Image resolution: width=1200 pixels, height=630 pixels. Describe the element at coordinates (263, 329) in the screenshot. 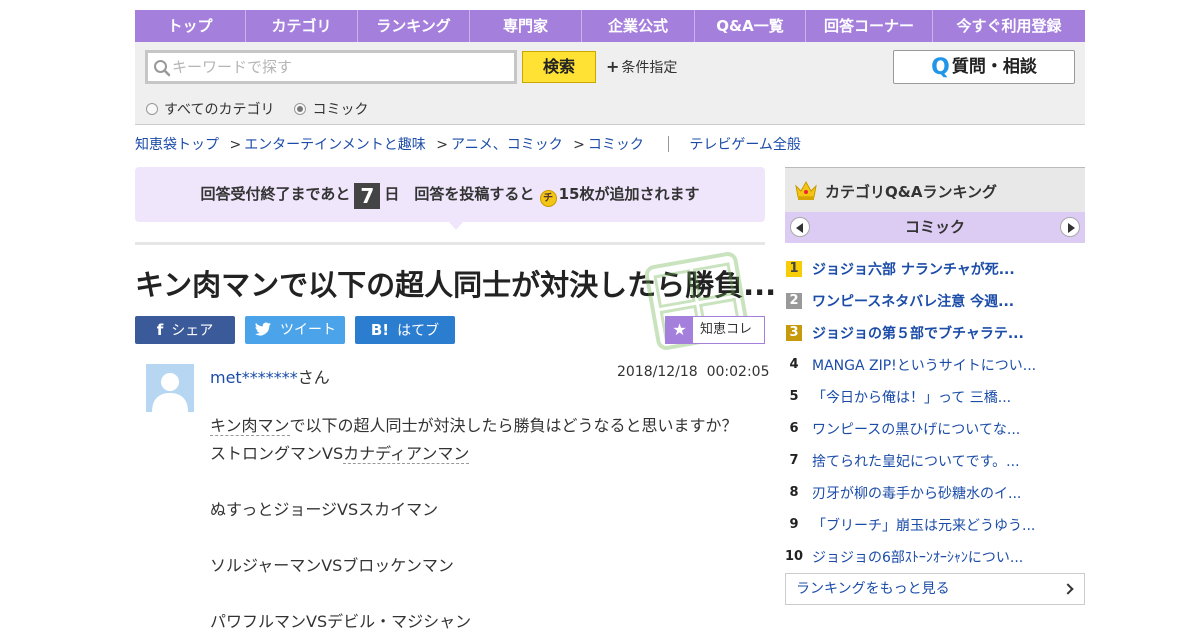

I see `twitter-icon` at that location.